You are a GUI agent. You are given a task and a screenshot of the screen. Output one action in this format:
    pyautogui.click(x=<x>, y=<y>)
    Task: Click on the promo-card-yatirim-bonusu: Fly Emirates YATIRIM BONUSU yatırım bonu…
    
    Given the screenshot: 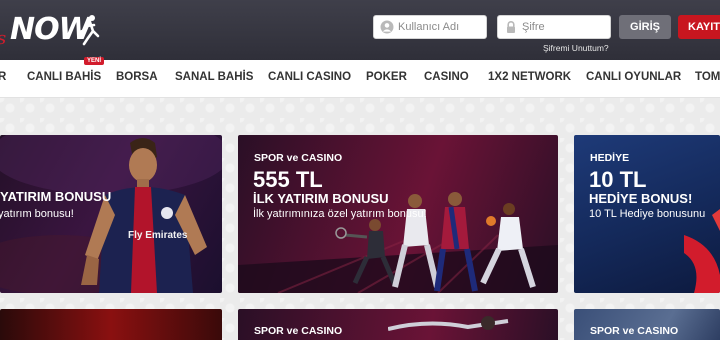 What is the action you would take?
    pyautogui.click(x=111, y=214)
    